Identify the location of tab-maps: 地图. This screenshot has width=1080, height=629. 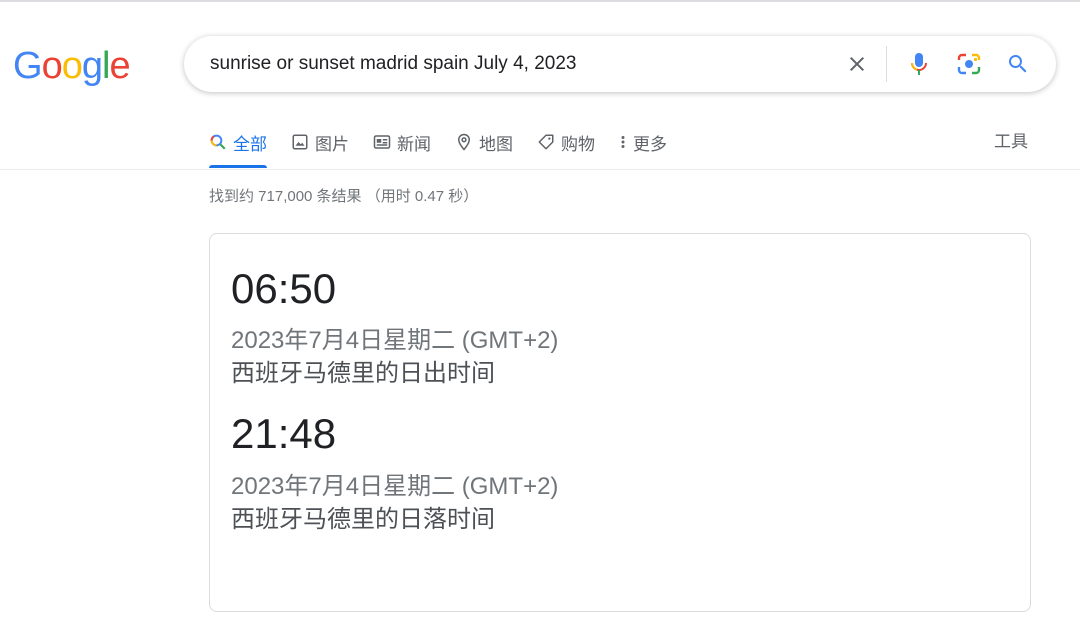
(484, 142).